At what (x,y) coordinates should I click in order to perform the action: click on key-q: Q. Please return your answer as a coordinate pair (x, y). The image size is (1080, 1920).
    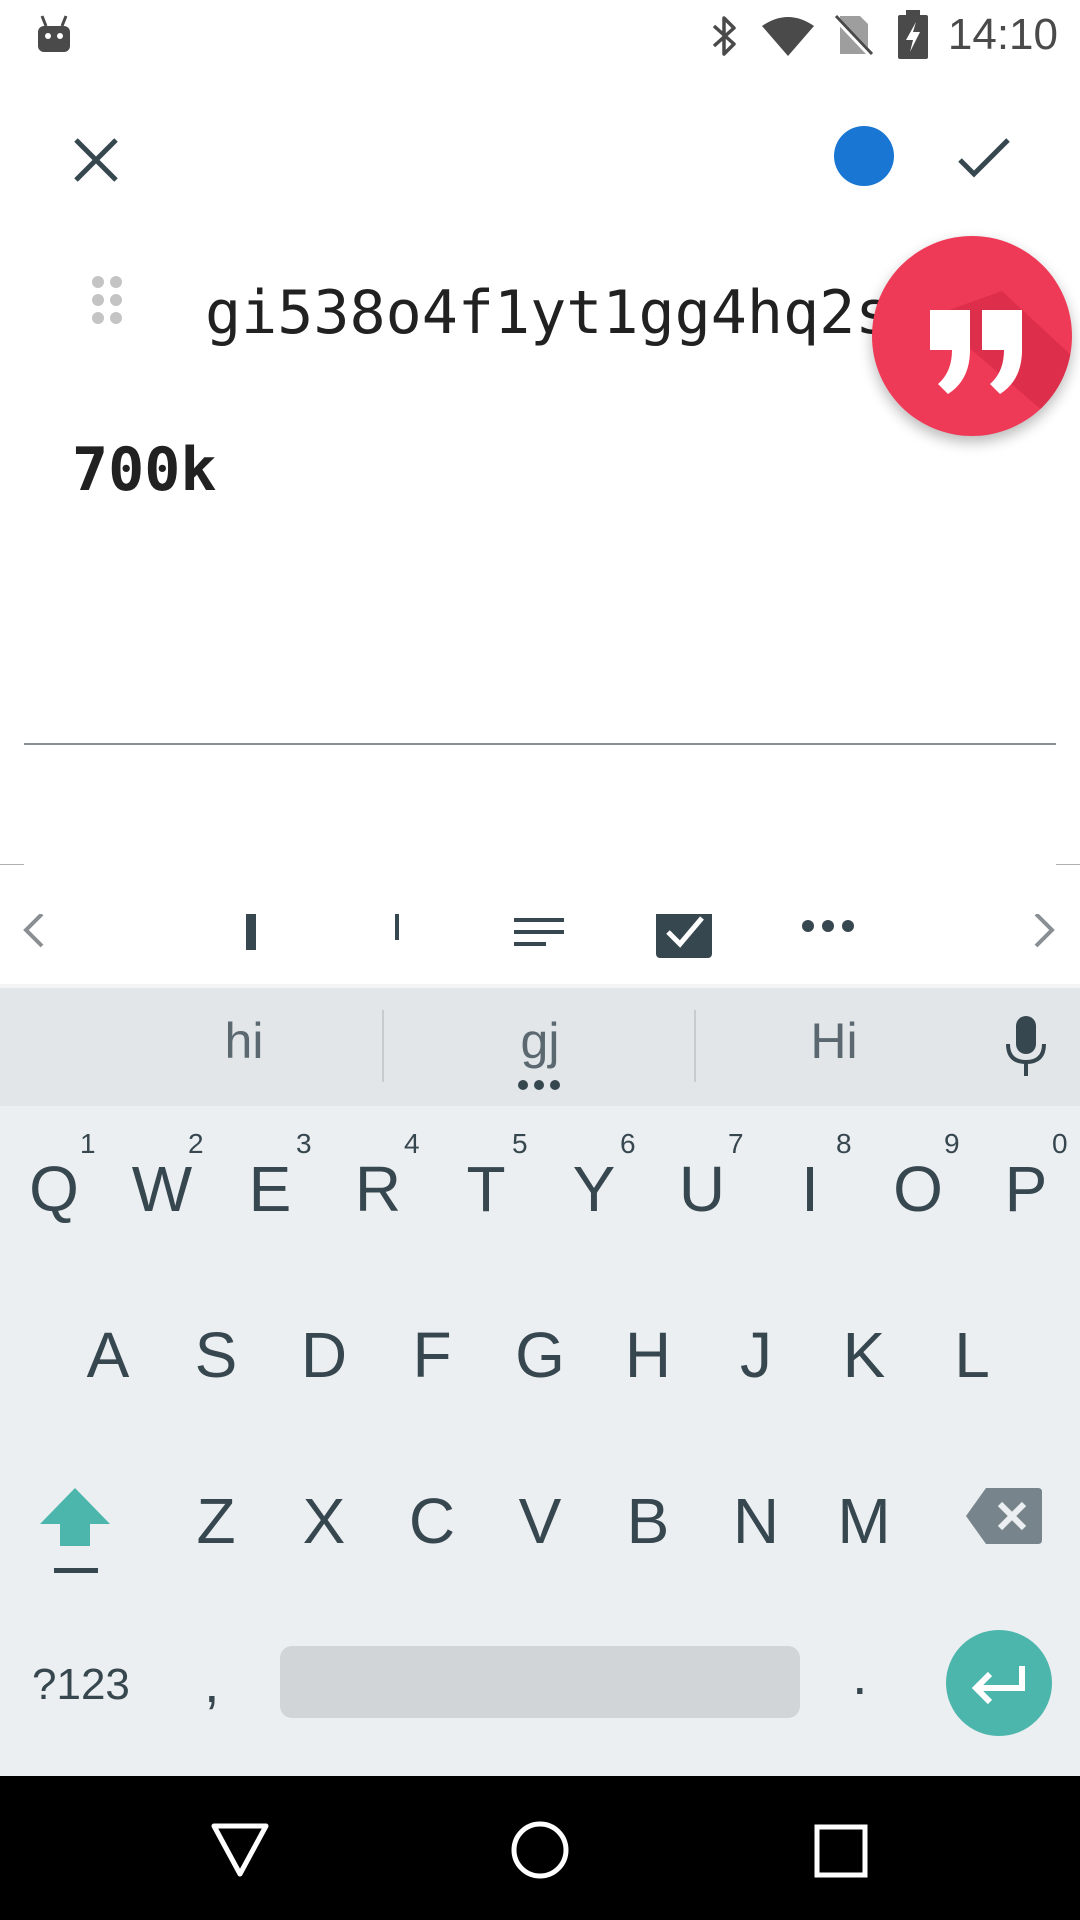
    Looking at the image, I should click on (54, 1189).